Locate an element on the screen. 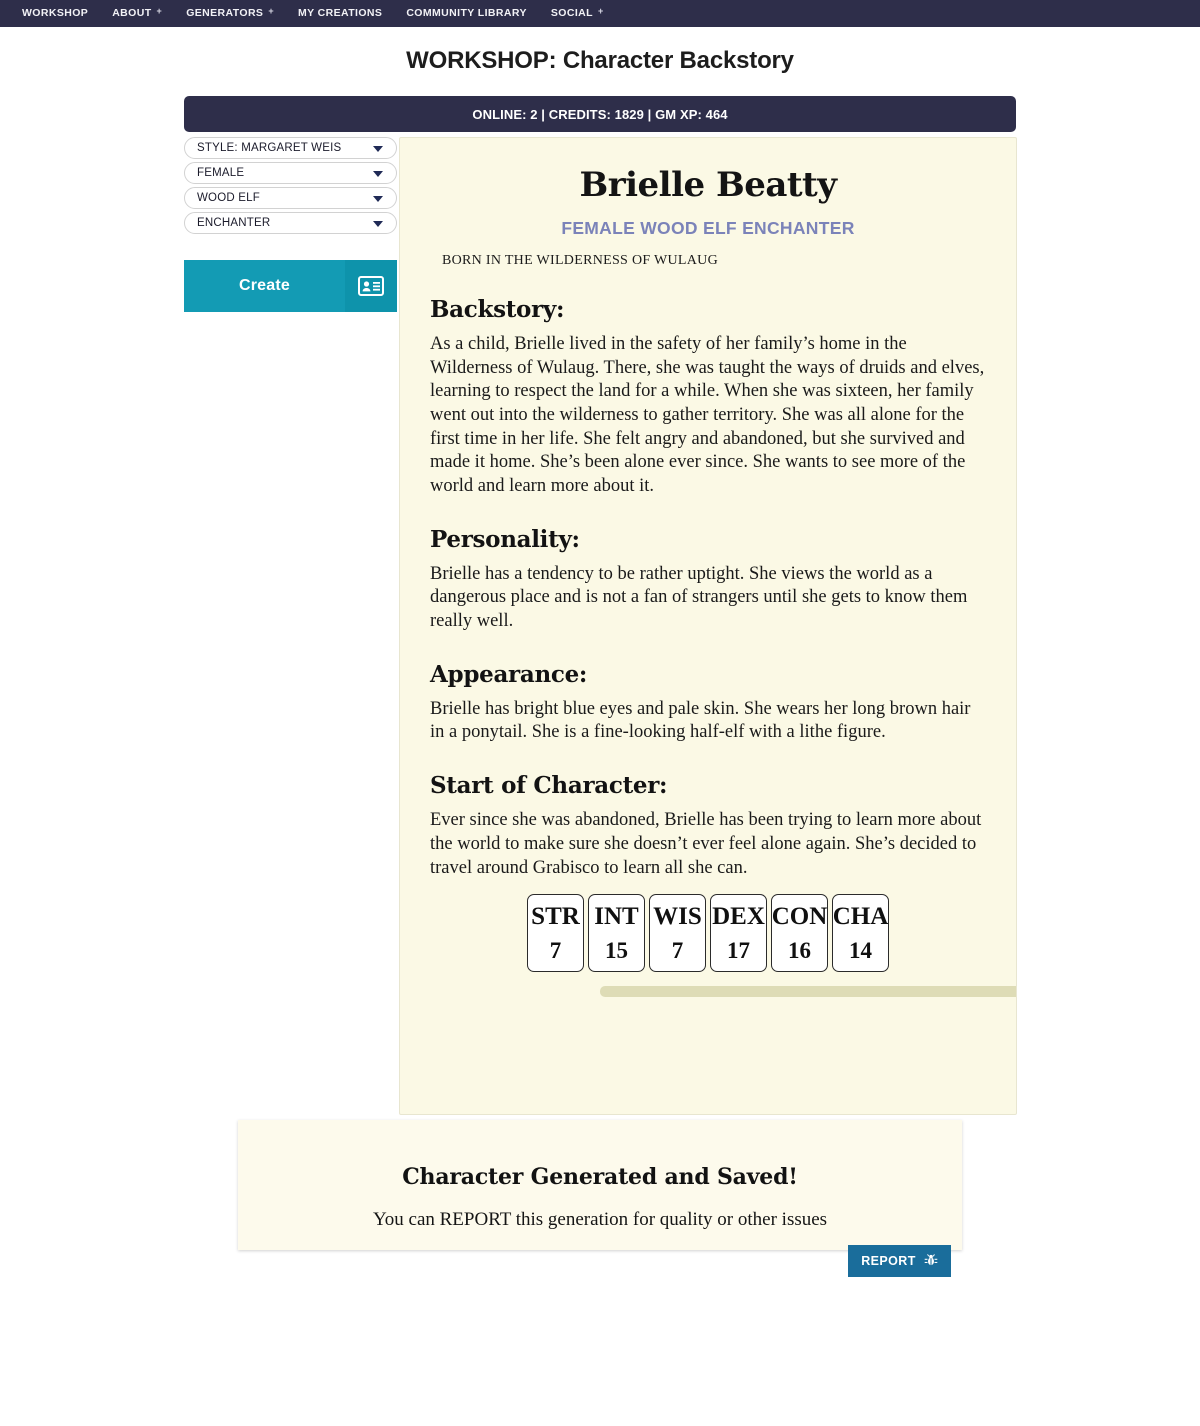 The height and width of the screenshot is (1426, 1200). stat-label: CHA is located at coordinates (860, 917).